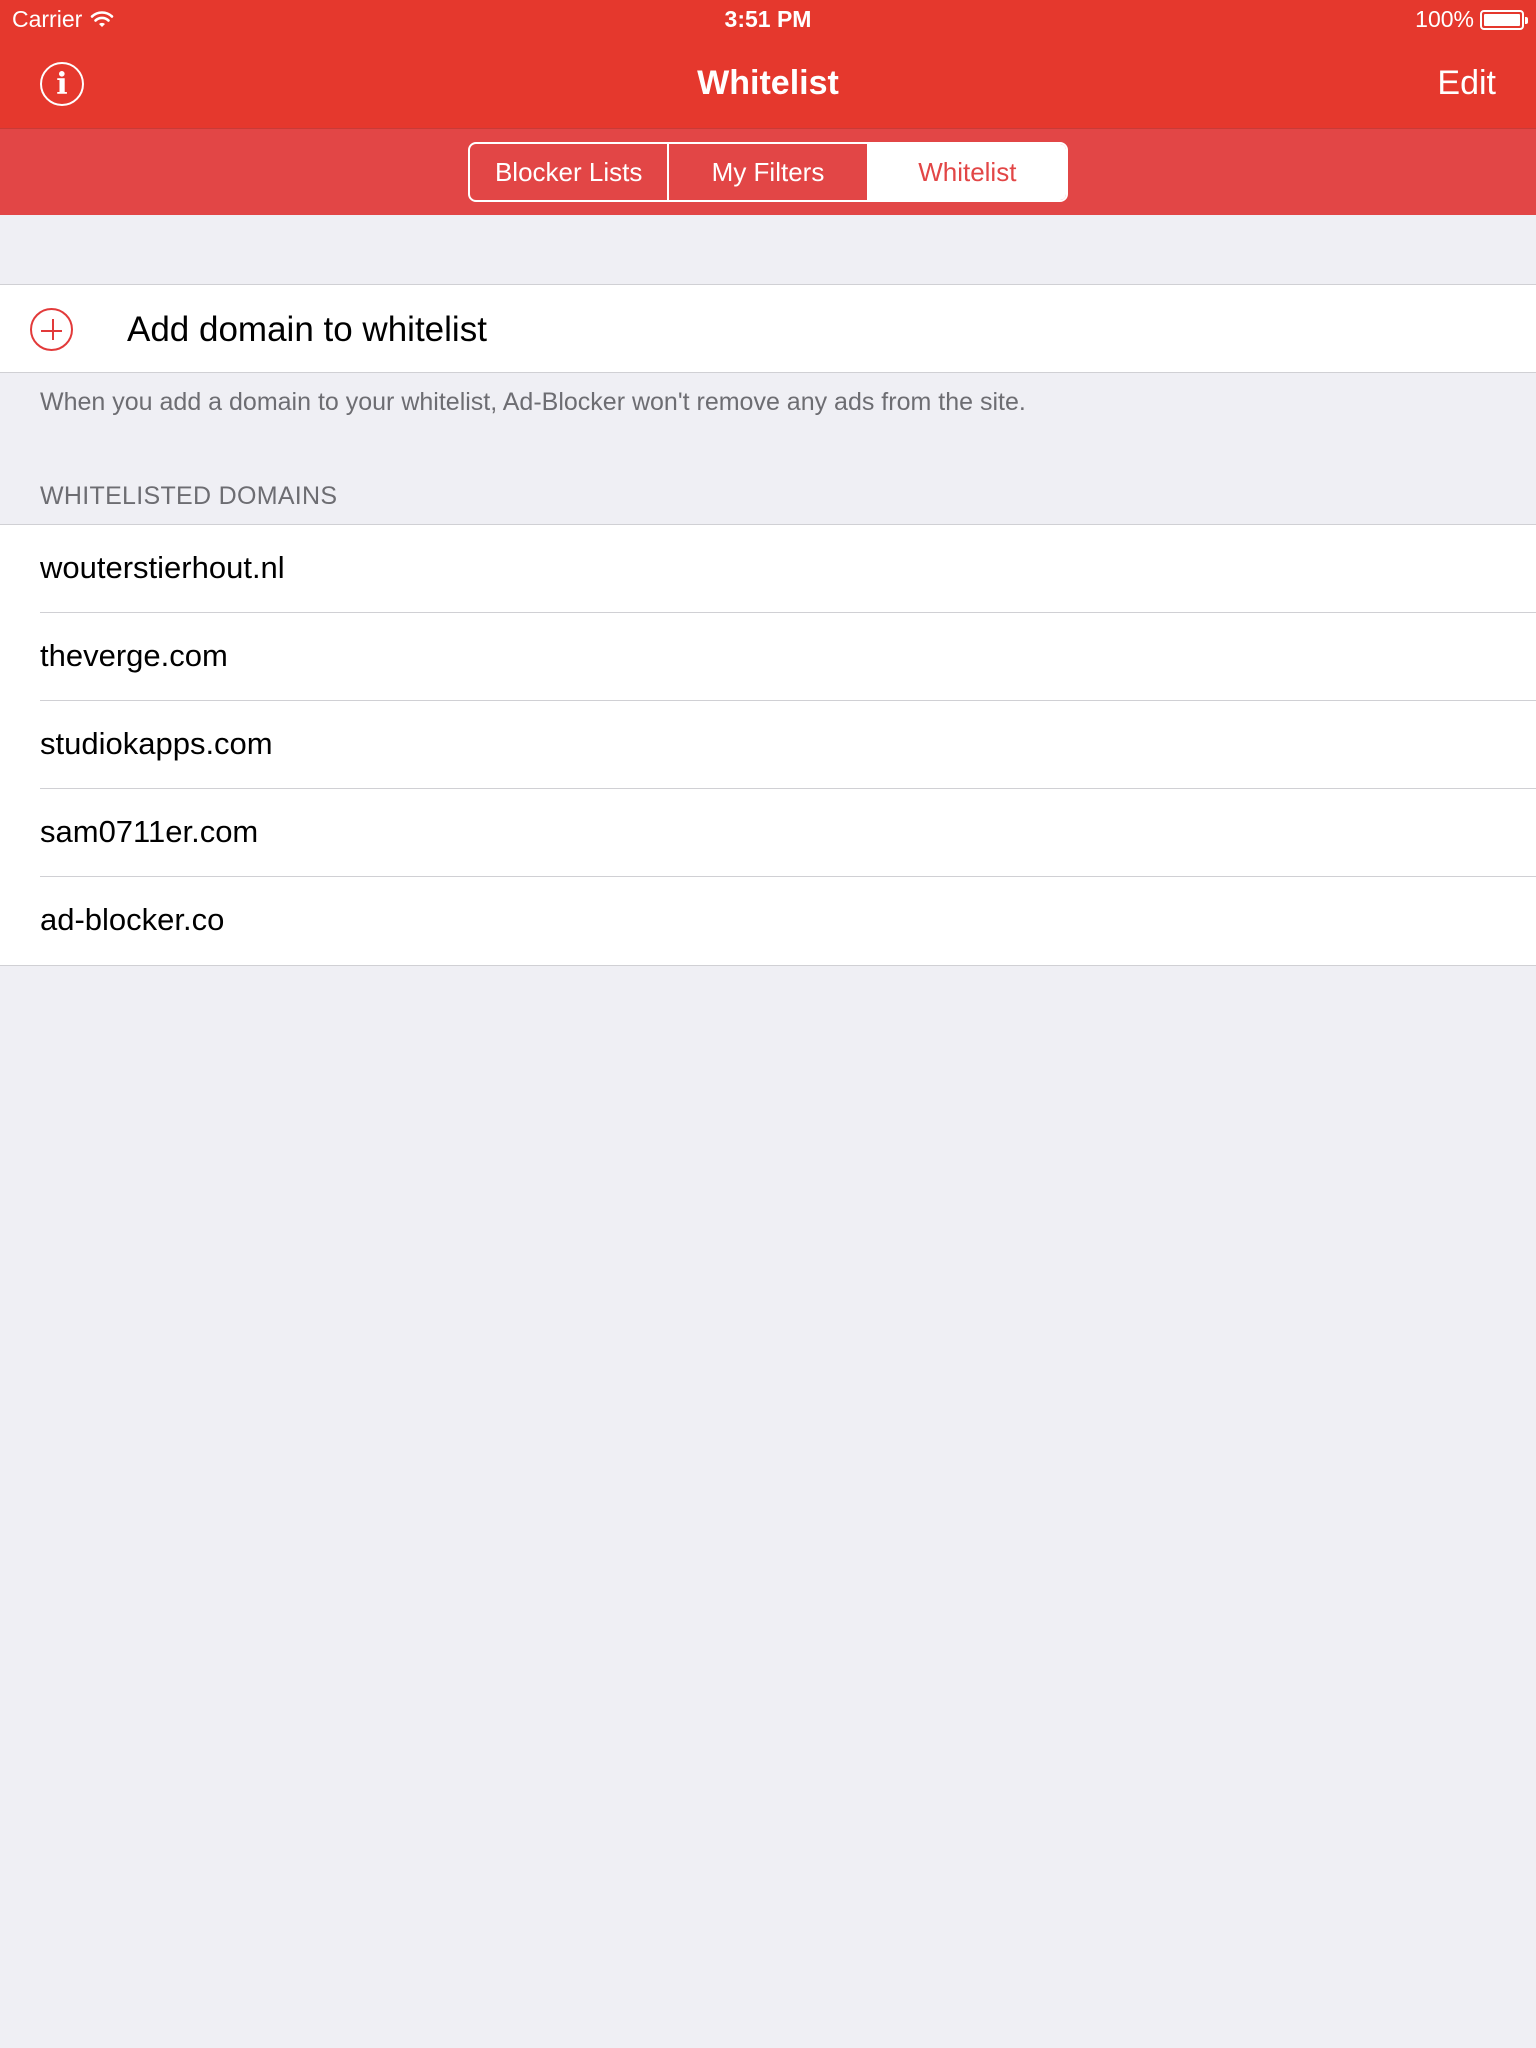 The image size is (1536, 2048). I want to click on add-circle-icon, so click(51, 329).